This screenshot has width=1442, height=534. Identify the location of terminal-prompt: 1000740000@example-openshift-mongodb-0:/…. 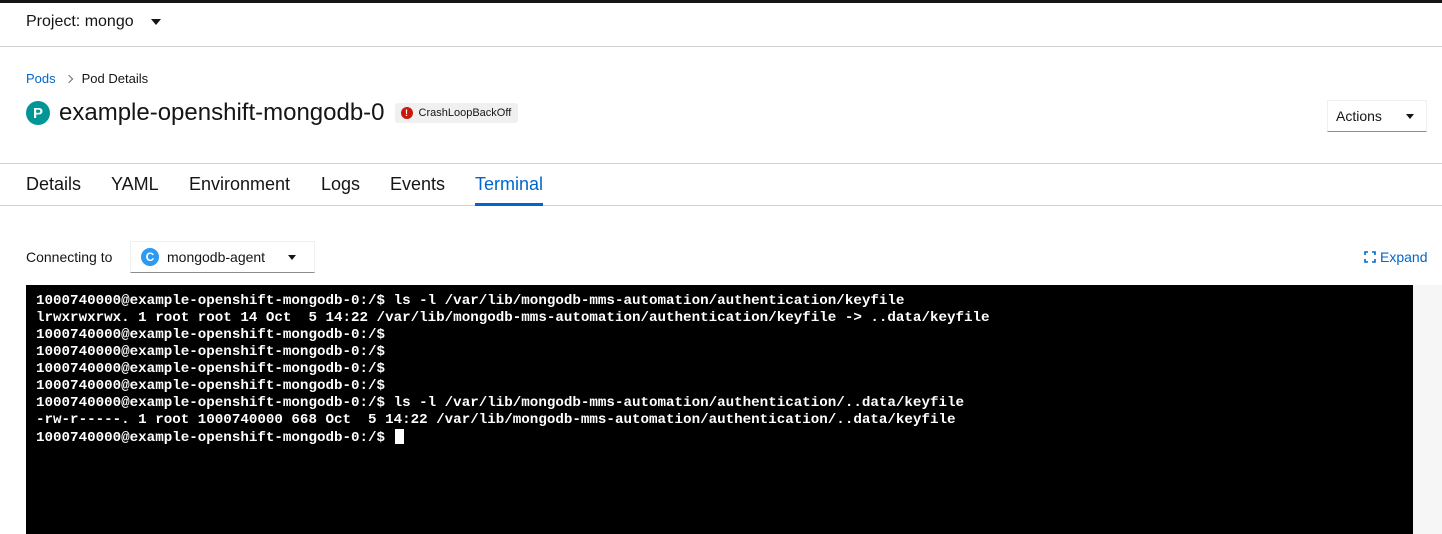
(215, 438).